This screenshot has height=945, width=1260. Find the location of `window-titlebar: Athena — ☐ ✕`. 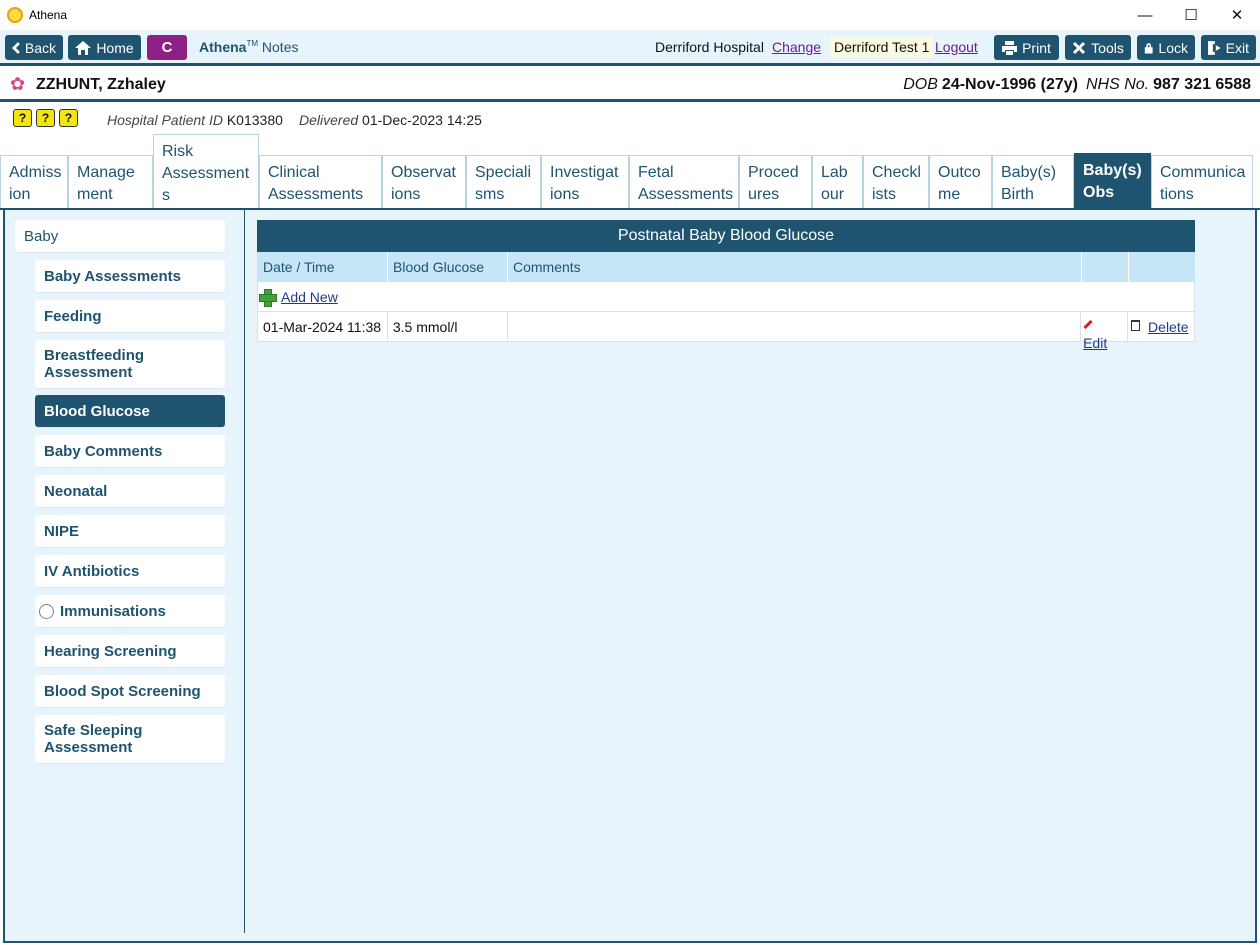

window-titlebar: Athena — ☐ ✕ is located at coordinates (630, 15).